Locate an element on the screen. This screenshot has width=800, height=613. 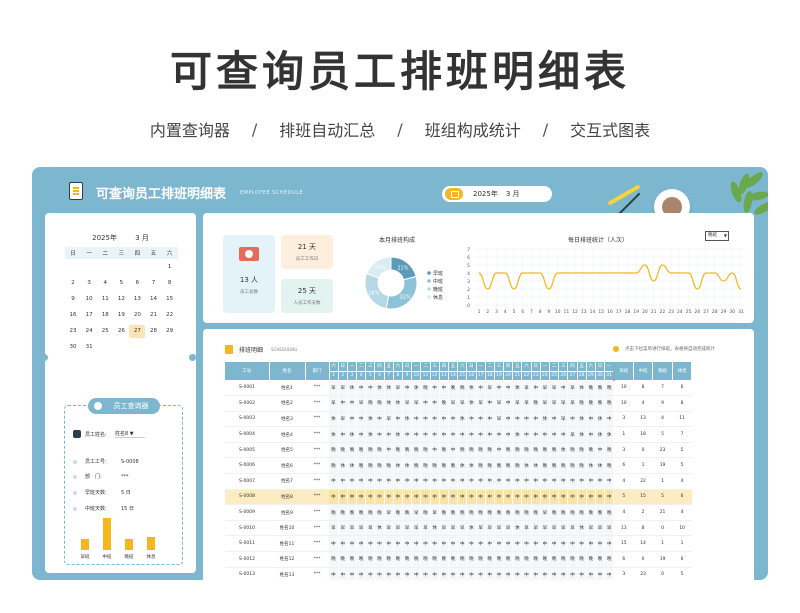
calendar-day: 5 is located at coordinates (121, 283).